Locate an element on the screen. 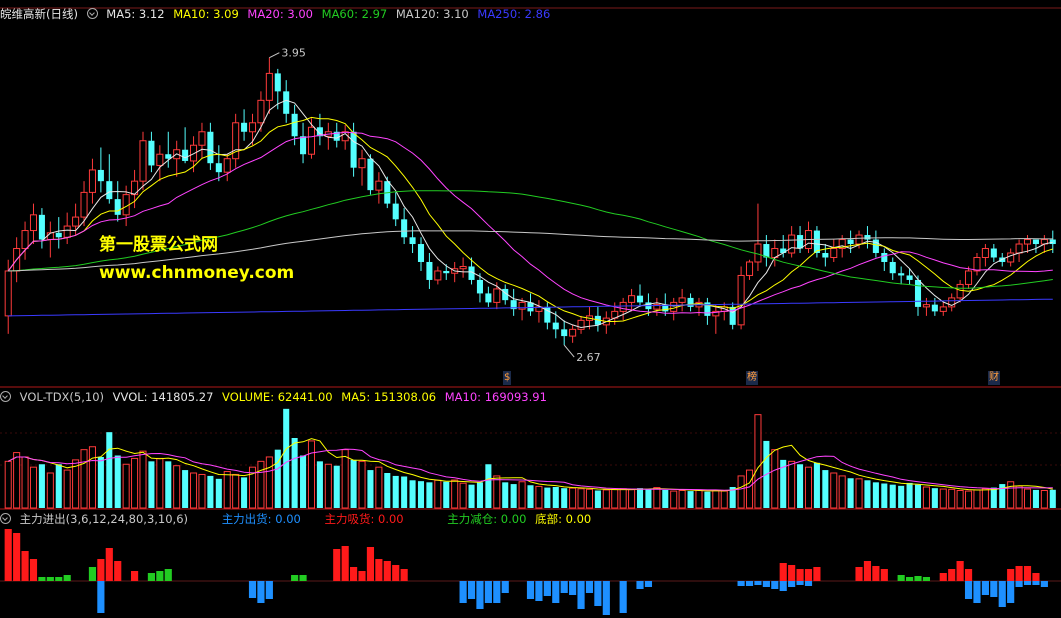 This screenshot has width=1061, height=618. indicator-title: 主力进出(3,6,12,24,80,3,10,6) is located at coordinates (104, 519).